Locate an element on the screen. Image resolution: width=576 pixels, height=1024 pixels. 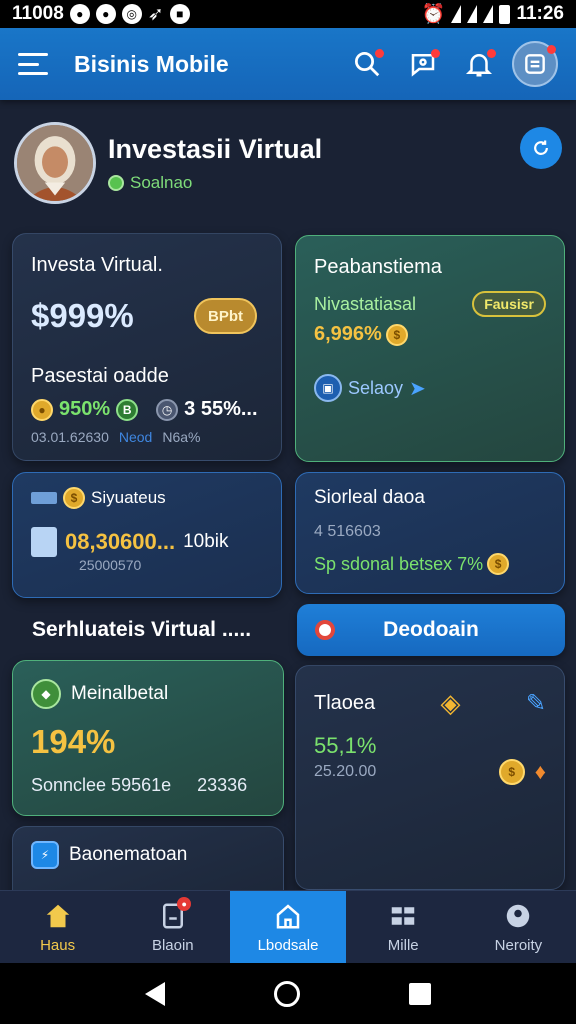
status-time-left: 11008 is located at coordinates (38, 13).